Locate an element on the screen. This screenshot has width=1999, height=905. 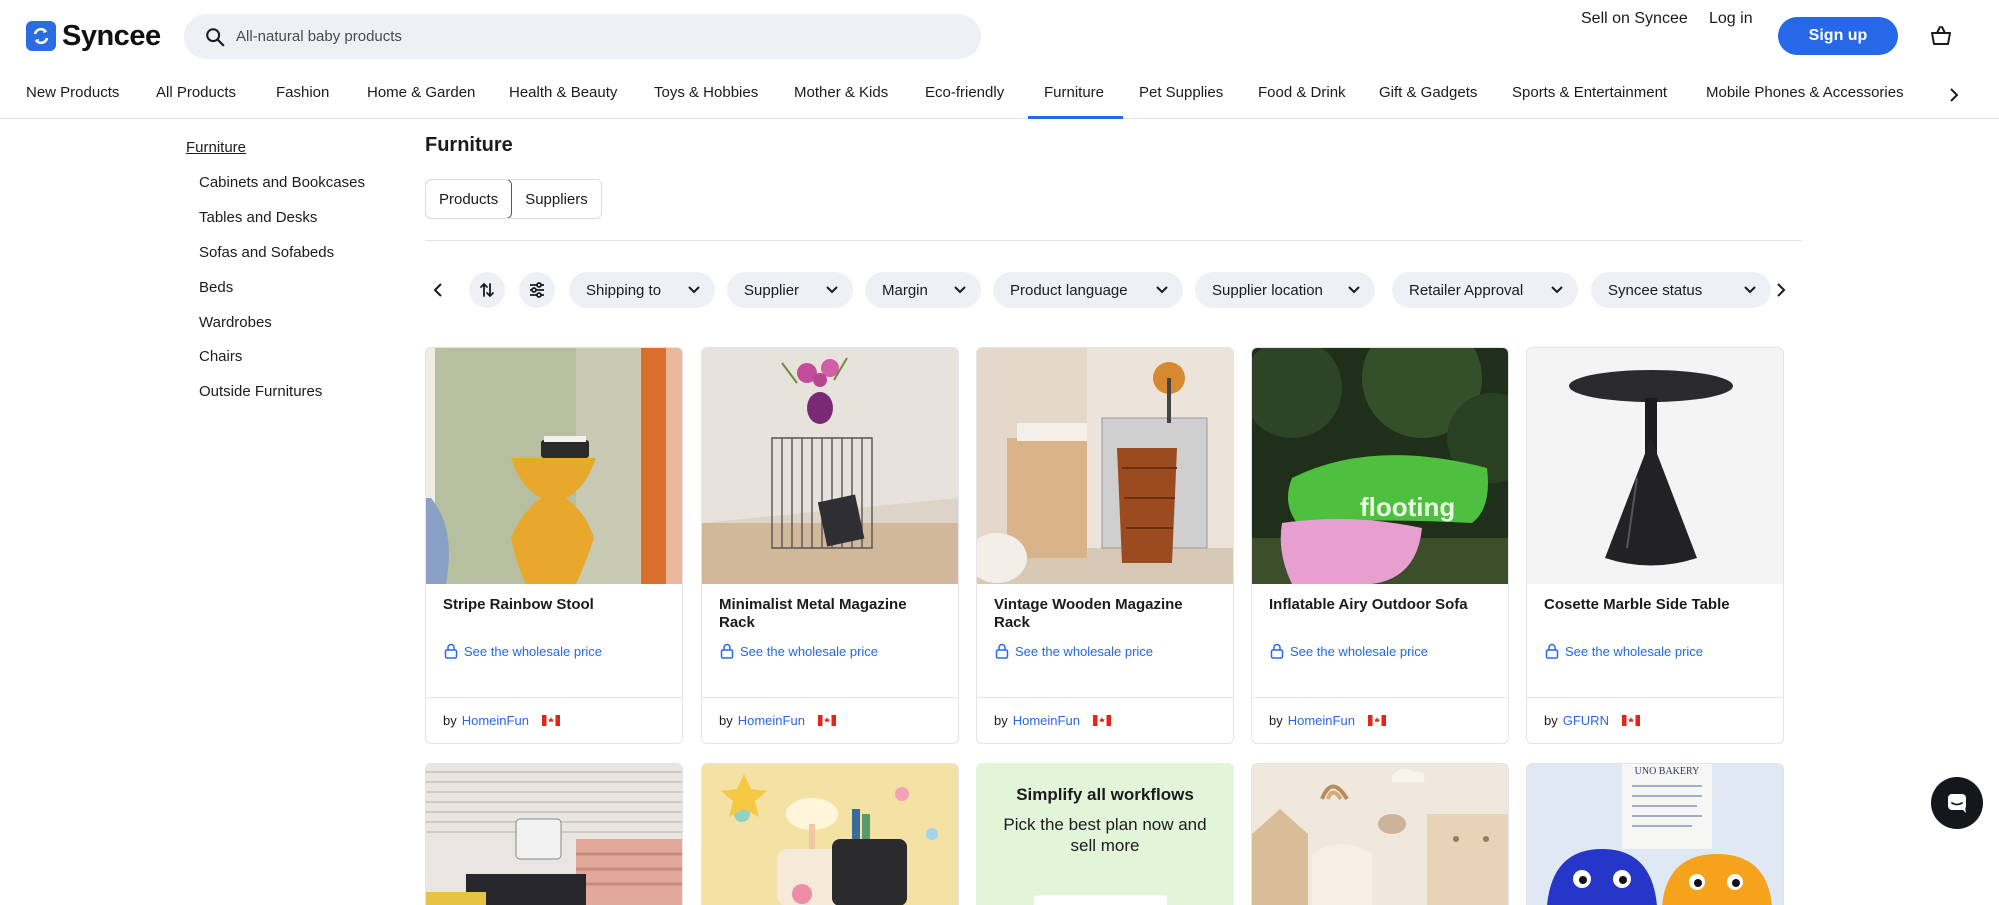
category-health-beauty: Health & Beauty is located at coordinates (563, 92).